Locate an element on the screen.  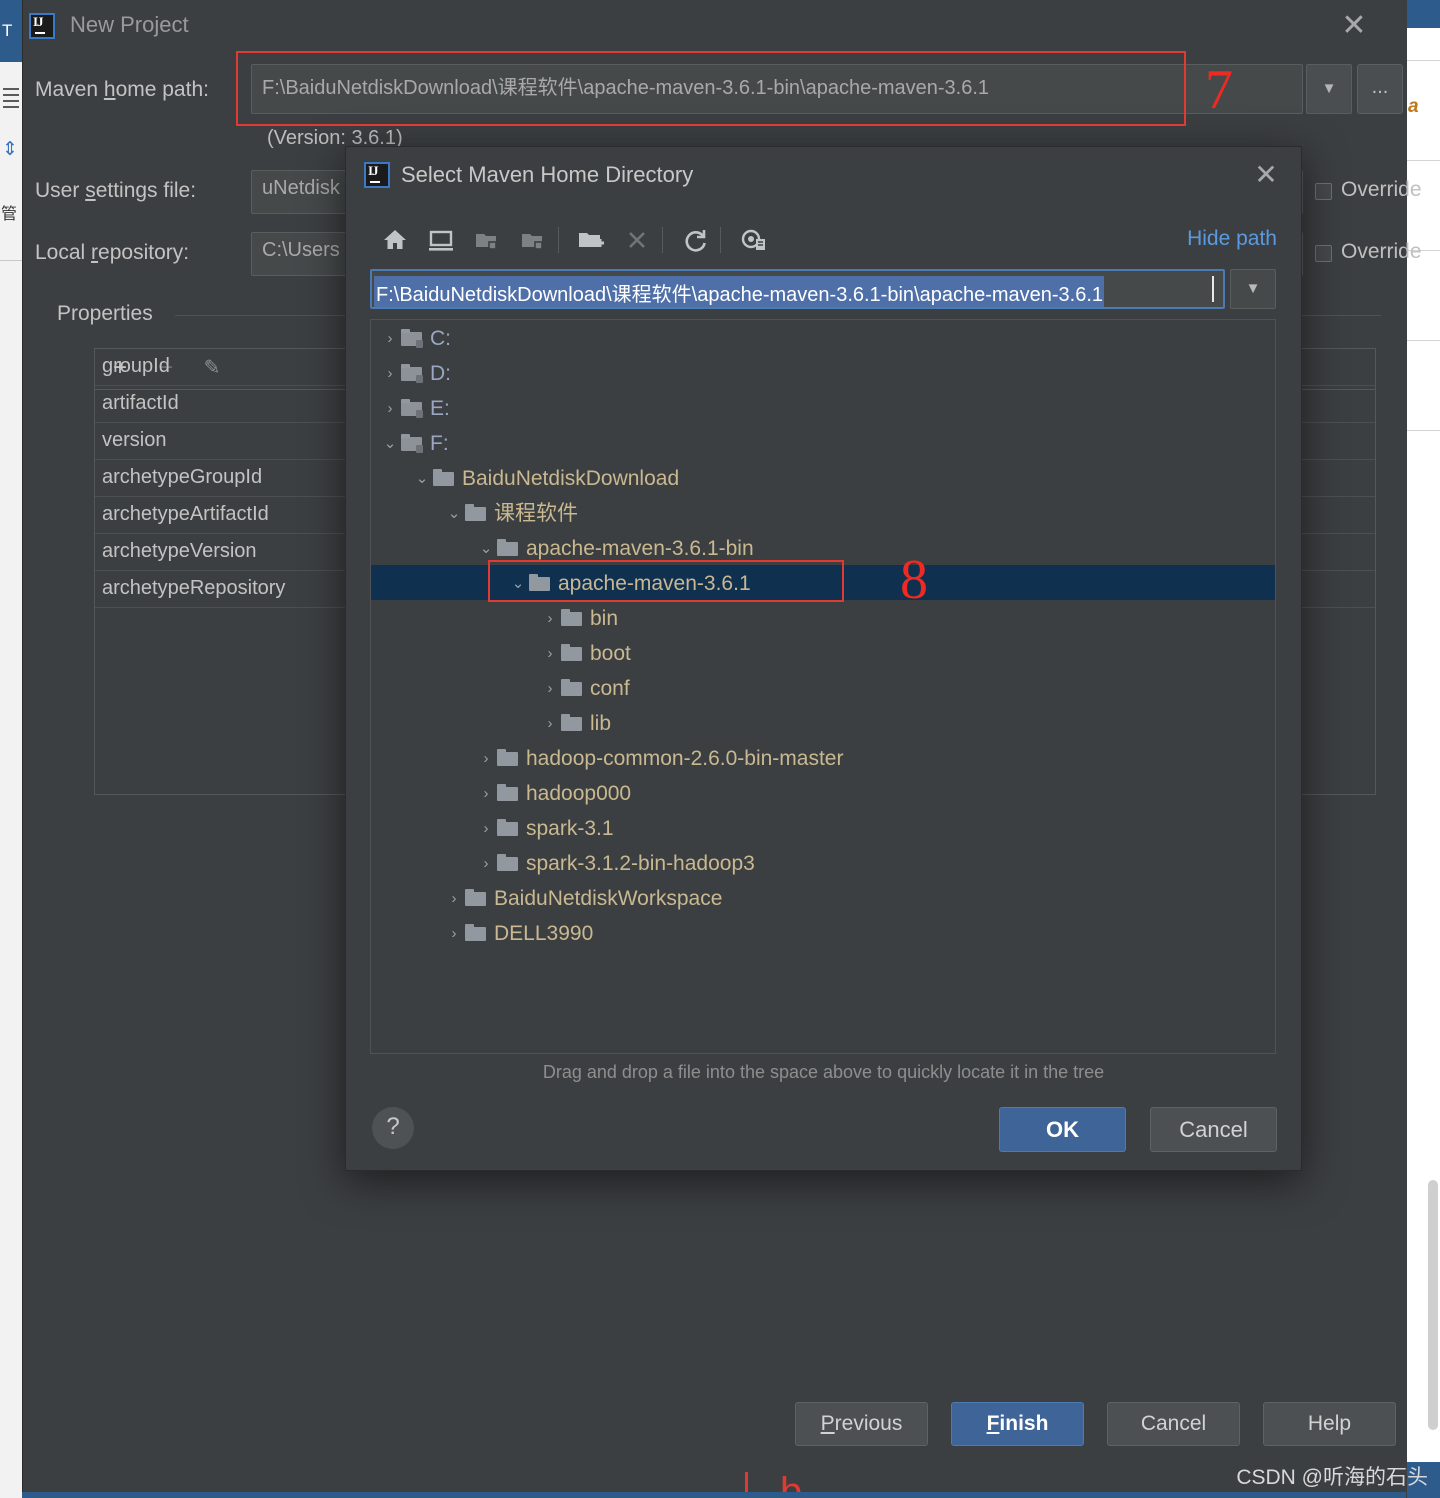
intellij-logo-icon is located at coordinates (377, 175).